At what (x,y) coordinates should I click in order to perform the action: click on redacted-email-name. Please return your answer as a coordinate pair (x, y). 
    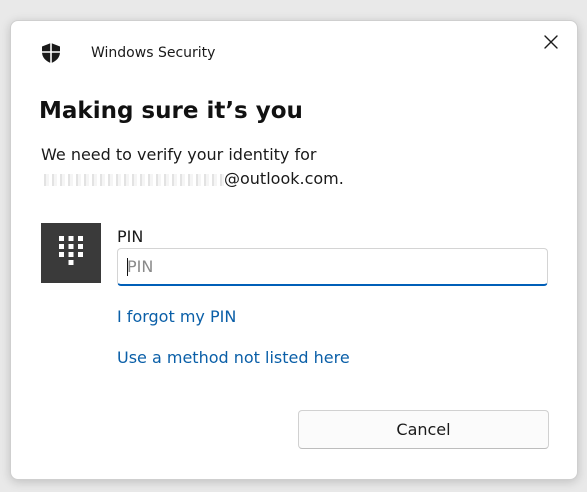
    Looking at the image, I should click on (132, 179).